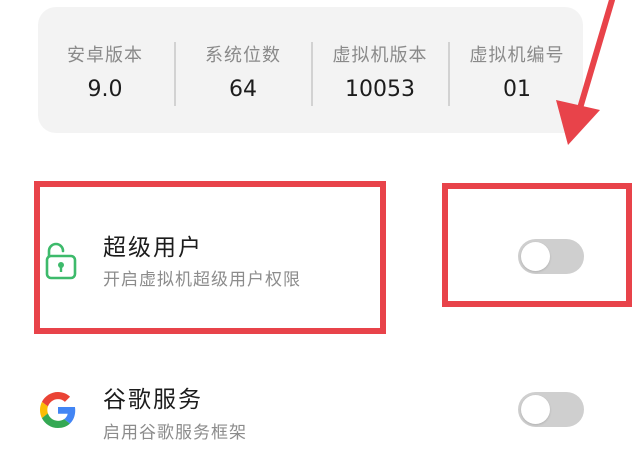  Describe the element at coordinates (537, 245) in the screenshot. I see `annotation-box-toggle` at that location.